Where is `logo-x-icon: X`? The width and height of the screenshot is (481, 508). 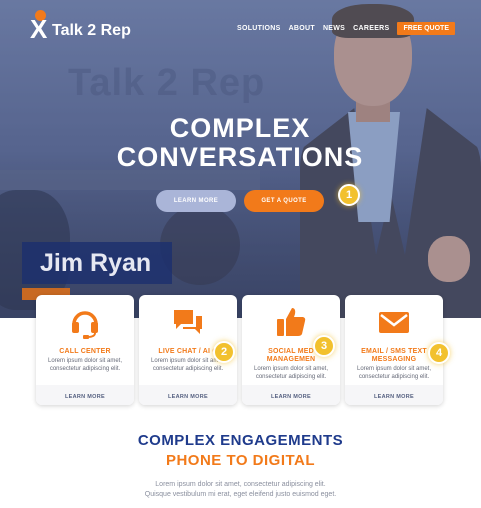
logo-x-icon: X is located at coordinates (39, 29).